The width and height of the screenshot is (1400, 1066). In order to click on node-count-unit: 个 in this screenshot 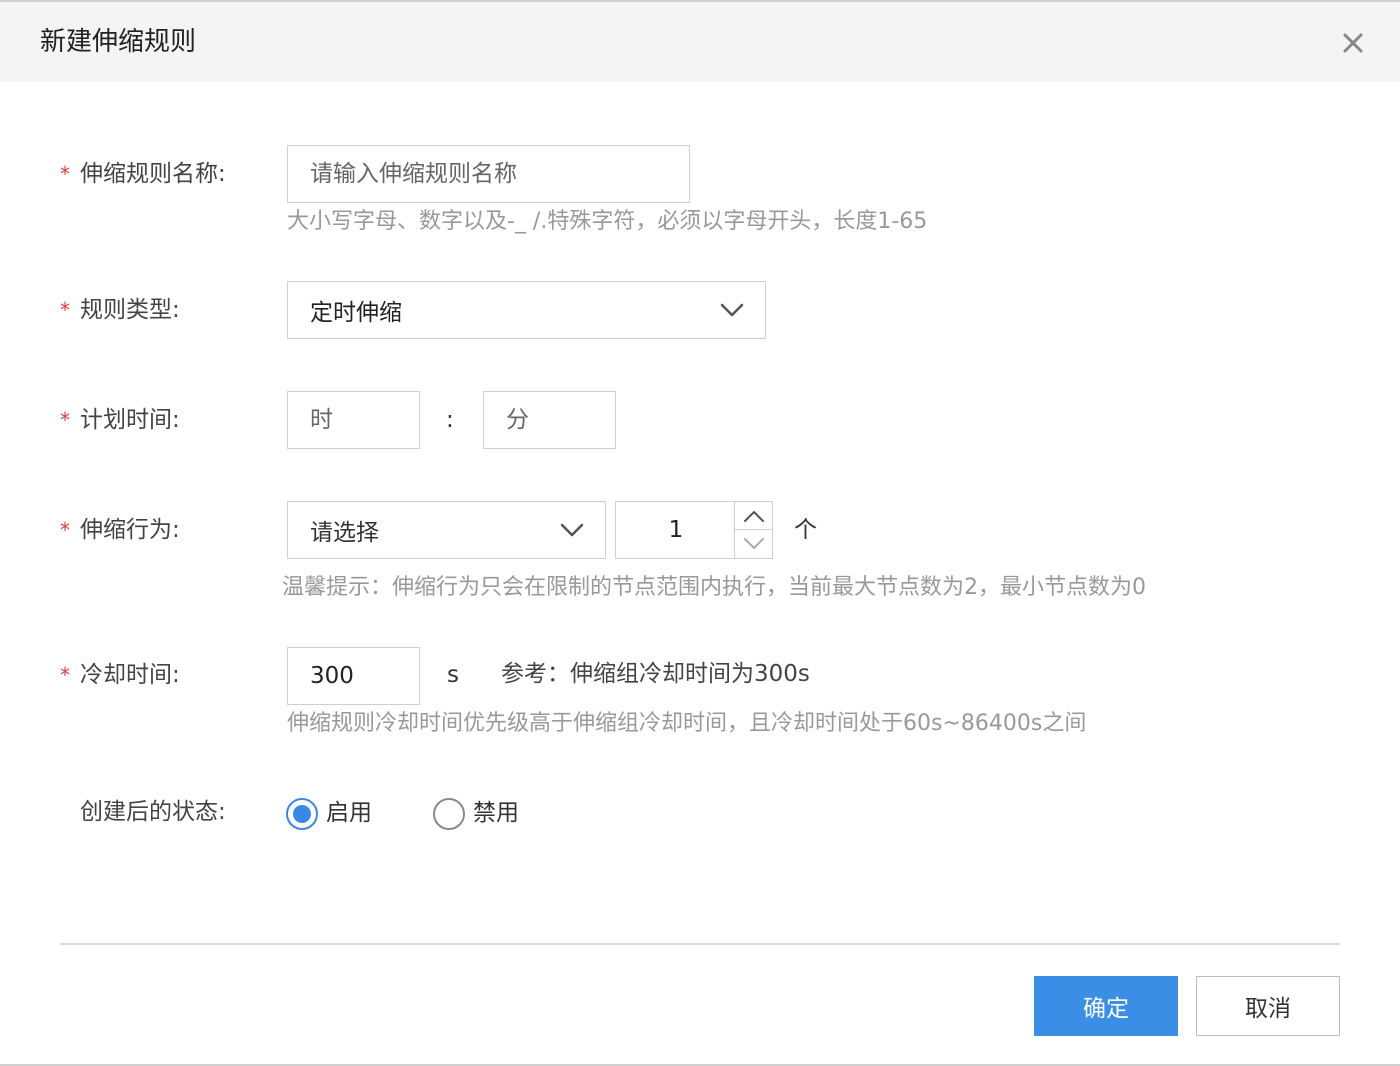, I will do `click(805, 530)`.